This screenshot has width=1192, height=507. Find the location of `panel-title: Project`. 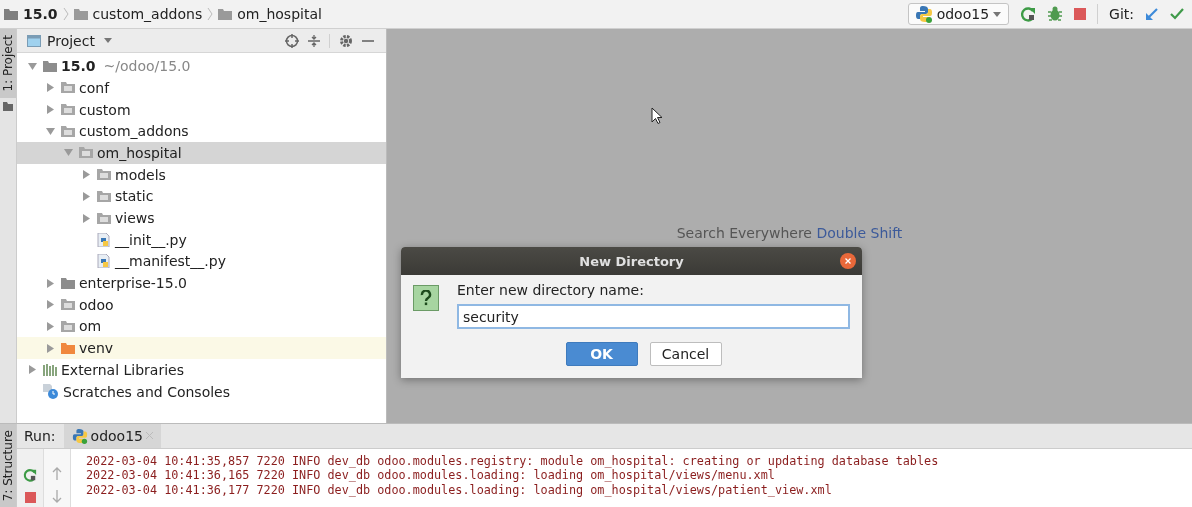

panel-title: Project is located at coordinates (71, 40).